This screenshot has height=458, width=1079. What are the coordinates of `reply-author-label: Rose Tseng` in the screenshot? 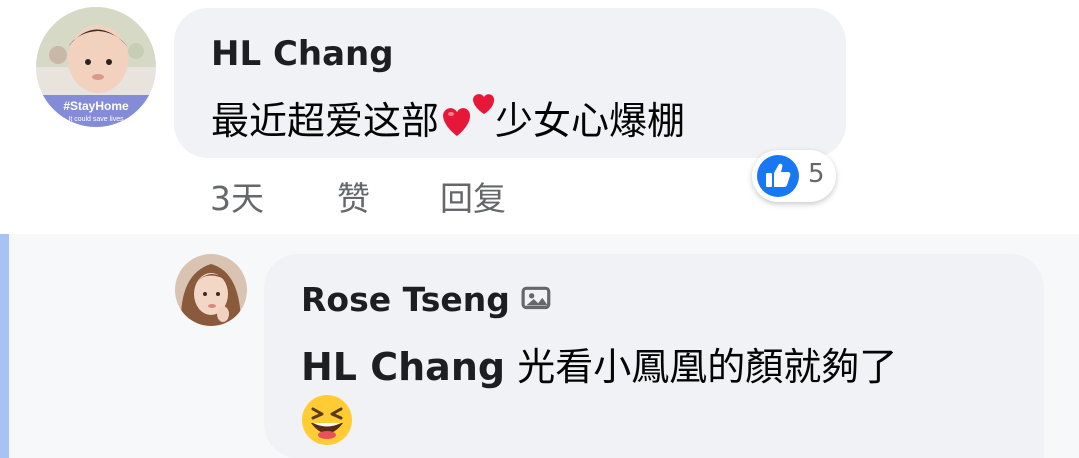 It's located at (405, 299).